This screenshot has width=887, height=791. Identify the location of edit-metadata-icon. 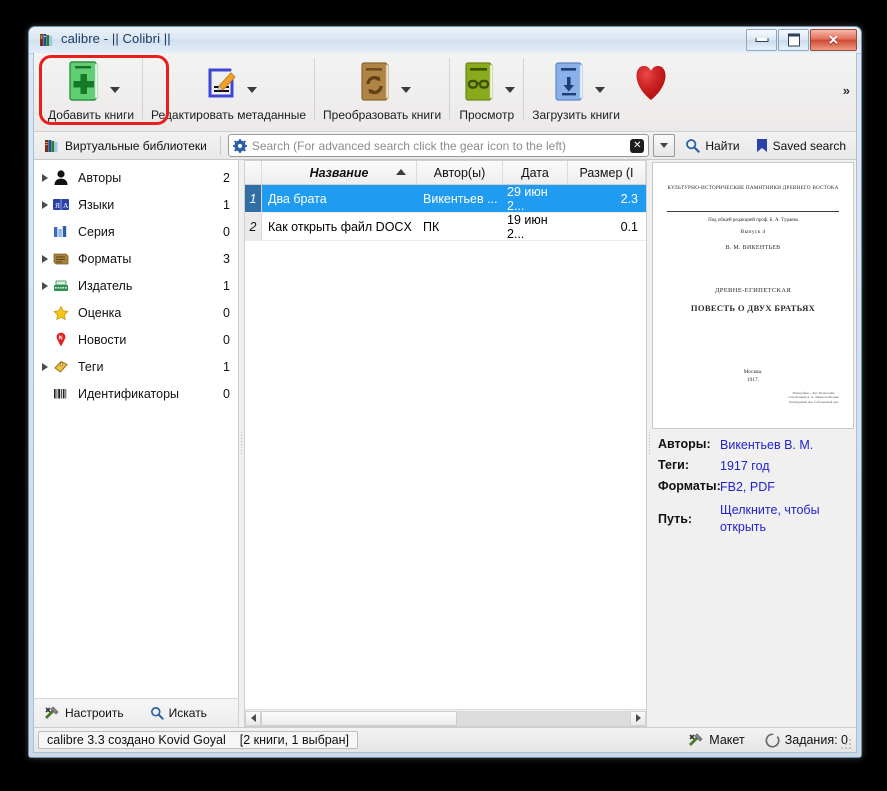
(221, 82).